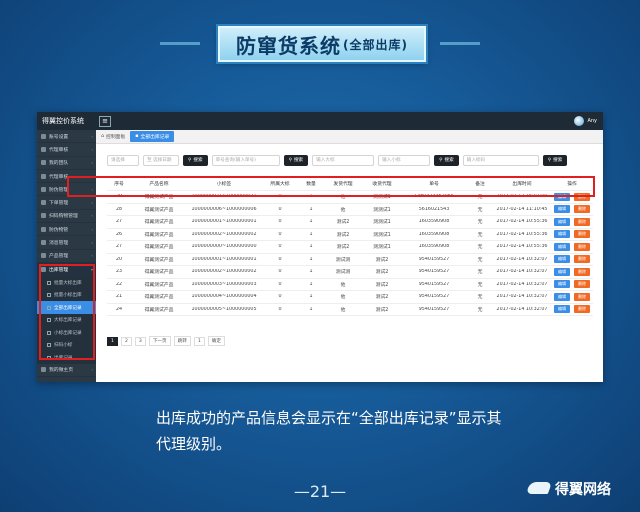 This screenshot has height=512, width=640. What do you see at coordinates (224, 297) in the screenshot?
I see `table-cell: 1000000004~1000000004` at bounding box center [224, 297].